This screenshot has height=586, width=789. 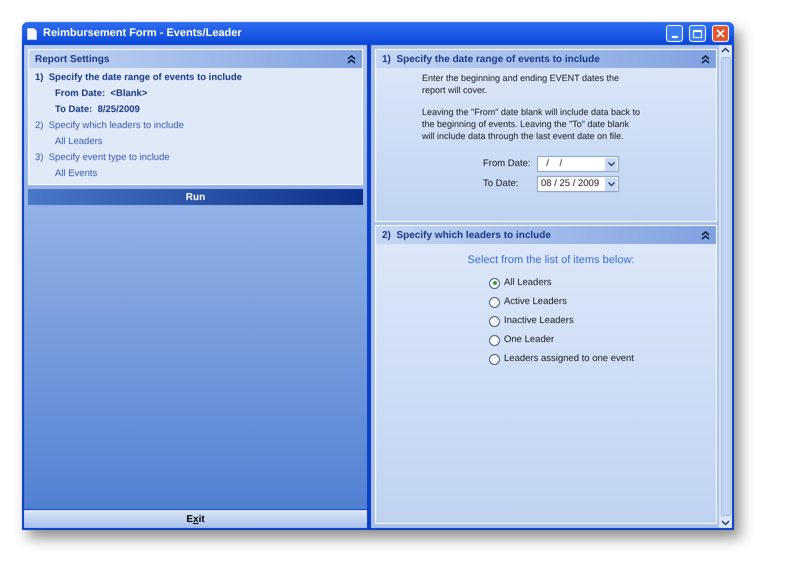 I want to click on scrollbar, so click(x=725, y=286).